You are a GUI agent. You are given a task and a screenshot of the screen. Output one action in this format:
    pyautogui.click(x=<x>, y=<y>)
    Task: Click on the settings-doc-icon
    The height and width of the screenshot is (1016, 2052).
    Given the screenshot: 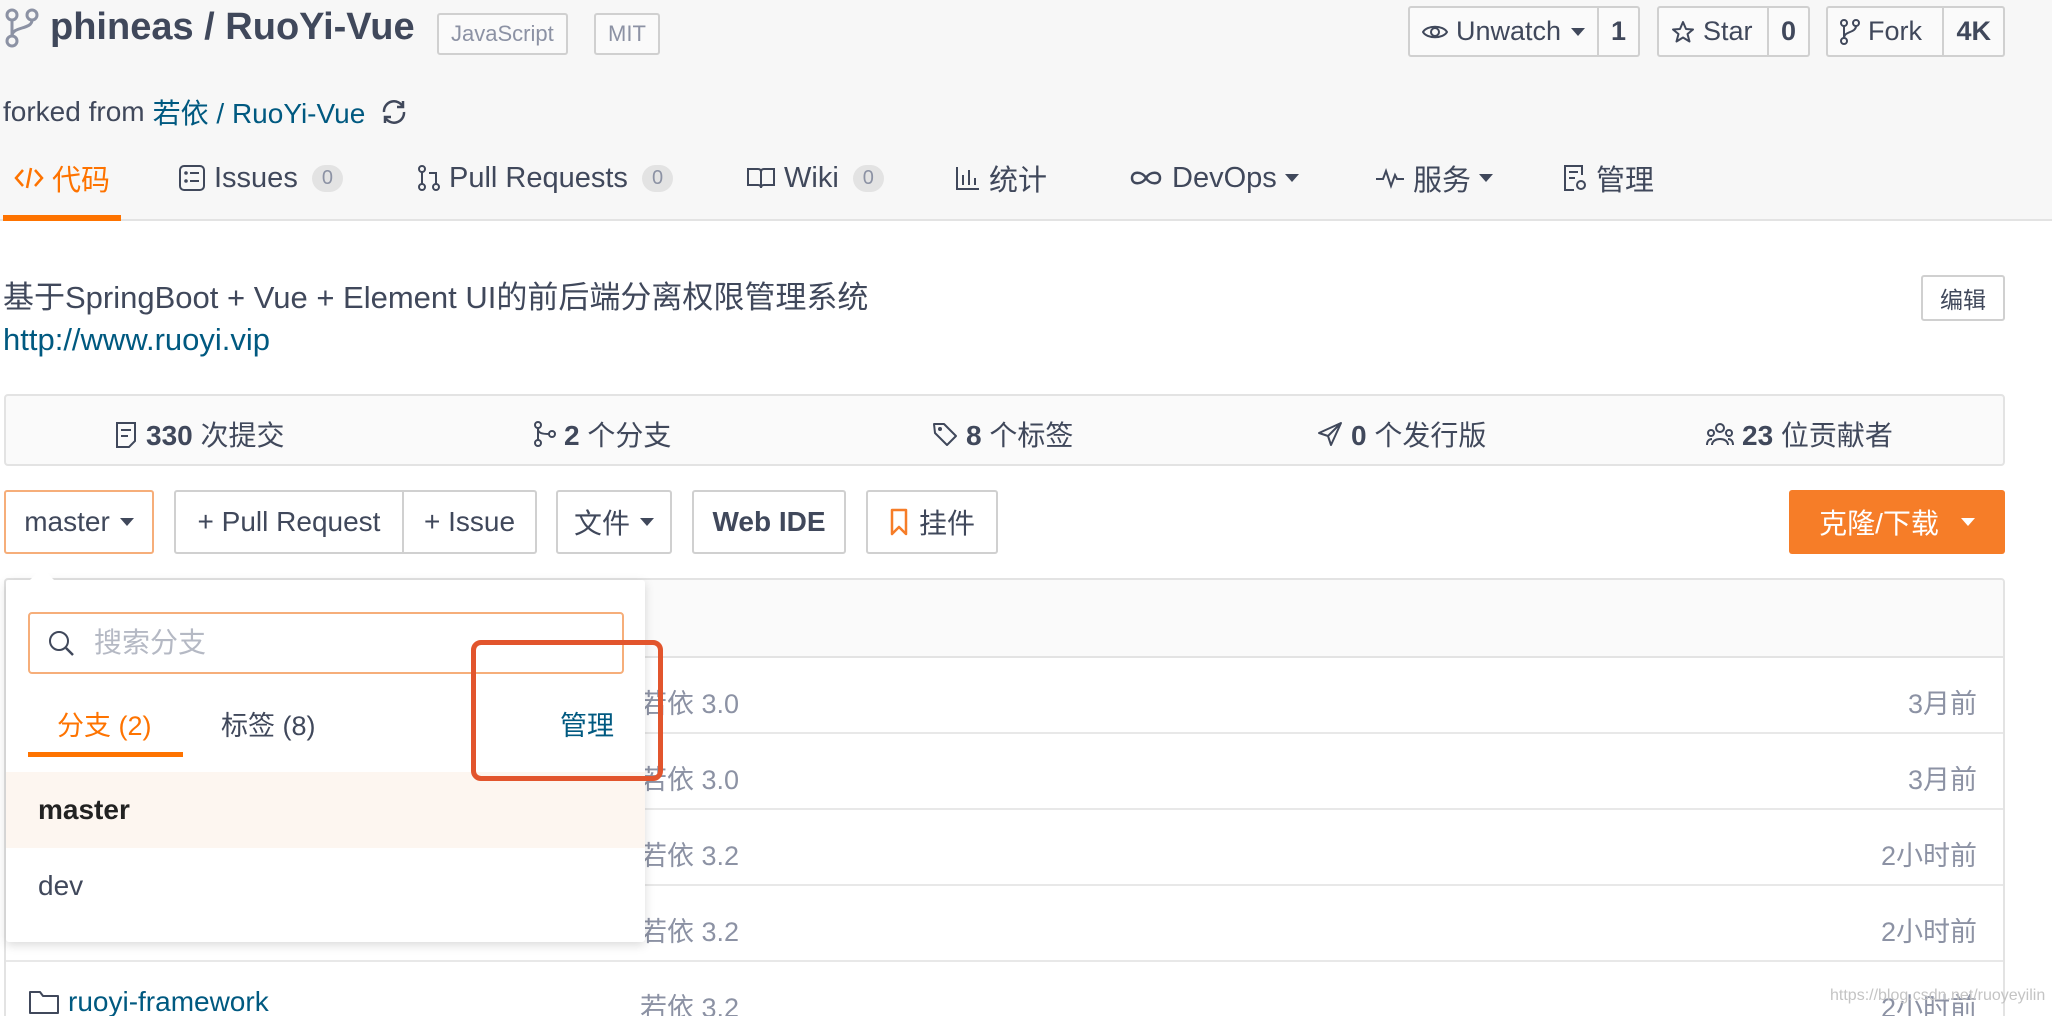 What is the action you would take?
    pyautogui.click(x=1575, y=178)
    